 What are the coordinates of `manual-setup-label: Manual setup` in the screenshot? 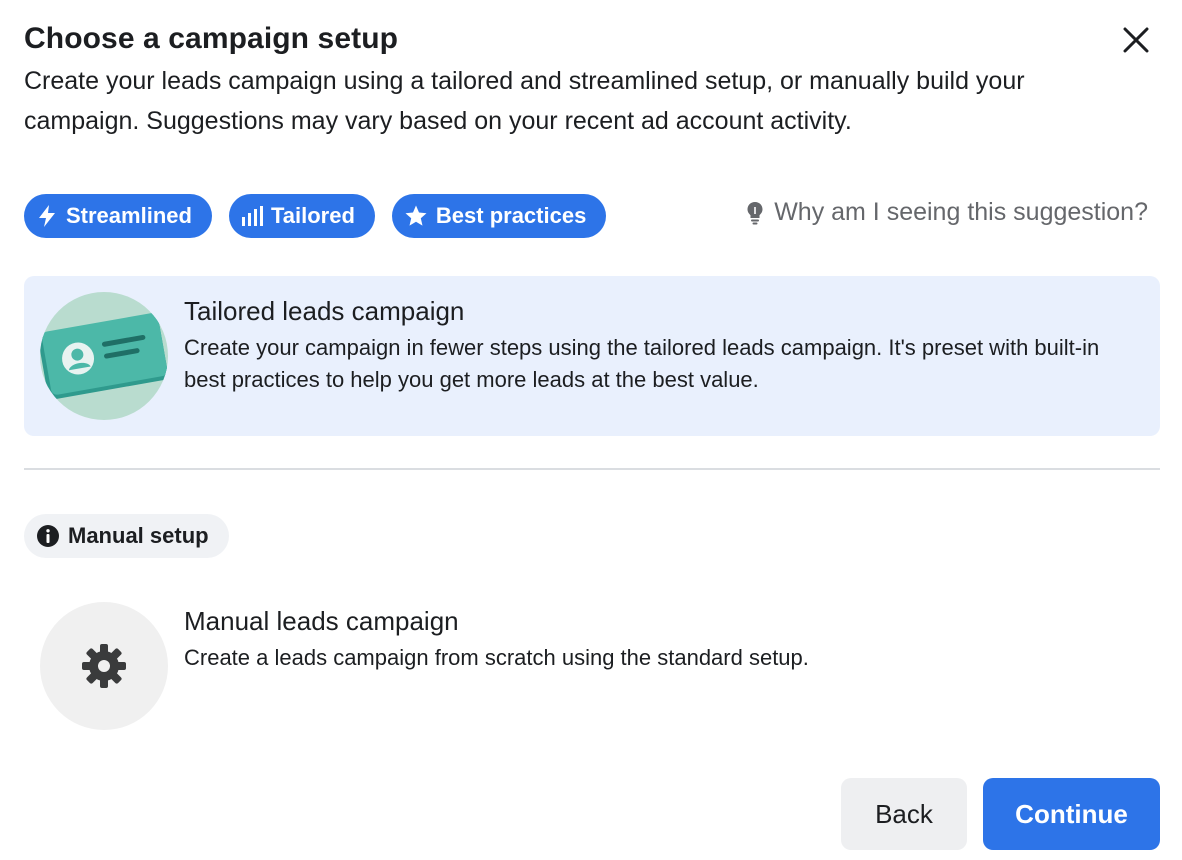 It's located at (138, 535).